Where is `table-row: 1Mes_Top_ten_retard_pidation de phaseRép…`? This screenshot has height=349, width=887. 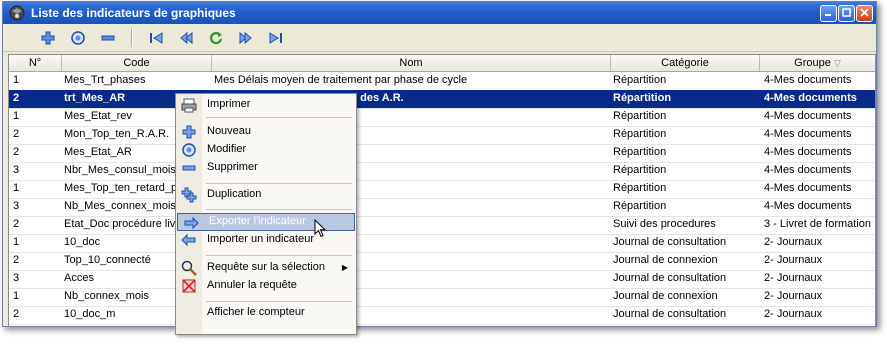 table-row: 1Mes_Top_ten_retard_pidation de phaseRép… is located at coordinates (442, 189).